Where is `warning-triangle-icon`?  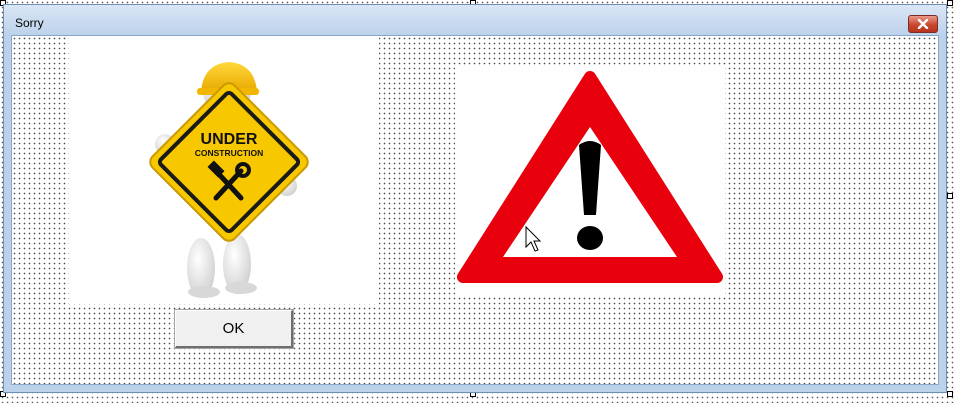 warning-triangle-icon is located at coordinates (590, 177).